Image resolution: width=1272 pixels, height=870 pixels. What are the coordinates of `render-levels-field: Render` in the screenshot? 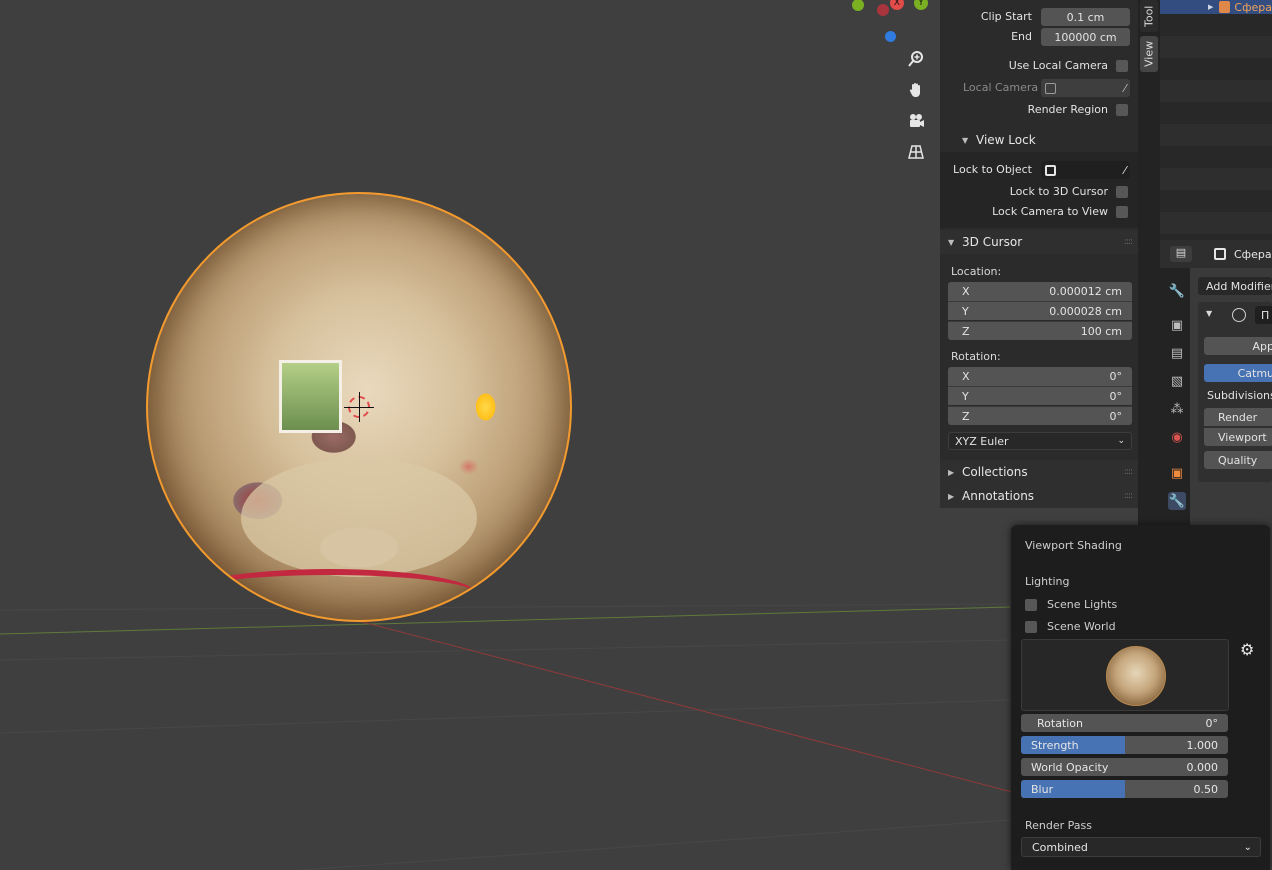 It's located at (1238, 417).